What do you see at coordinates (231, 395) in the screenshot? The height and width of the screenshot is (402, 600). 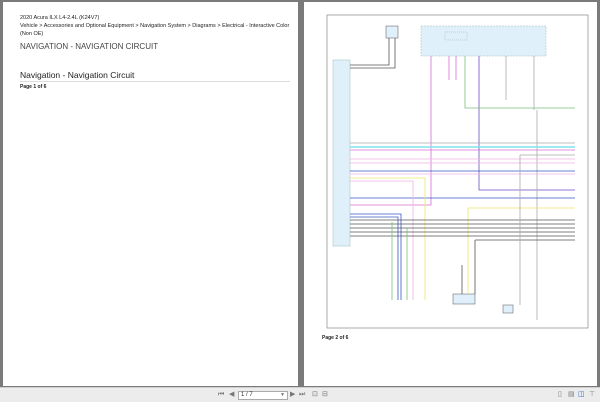 I see `prev-page-icon: ◀` at bounding box center [231, 395].